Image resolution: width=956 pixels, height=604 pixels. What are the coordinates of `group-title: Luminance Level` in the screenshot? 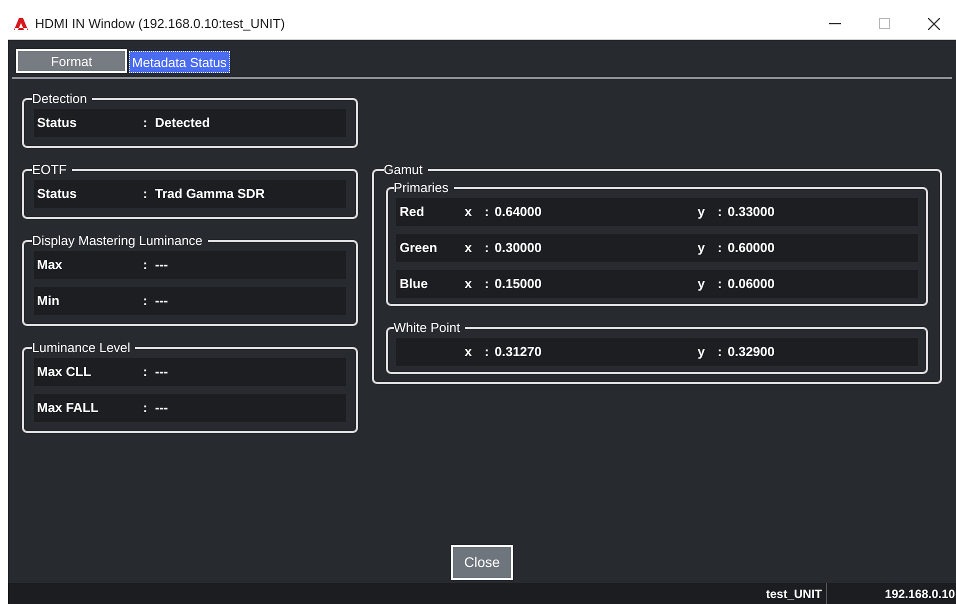 It's located at (82, 348).